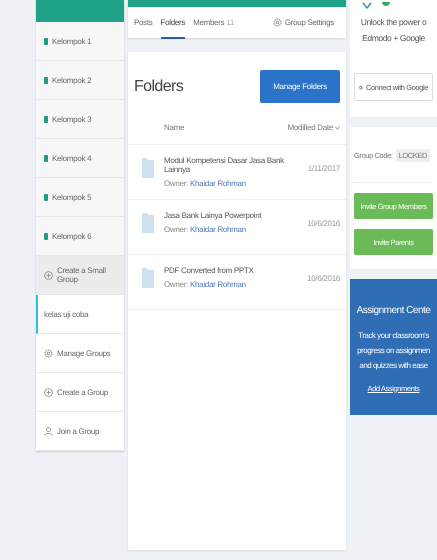 Image resolution: width=437 pixels, height=560 pixels. Describe the element at coordinates (83, 353) in the screenshot. I see `sidebar-item-label: Manage Groups` at that location.